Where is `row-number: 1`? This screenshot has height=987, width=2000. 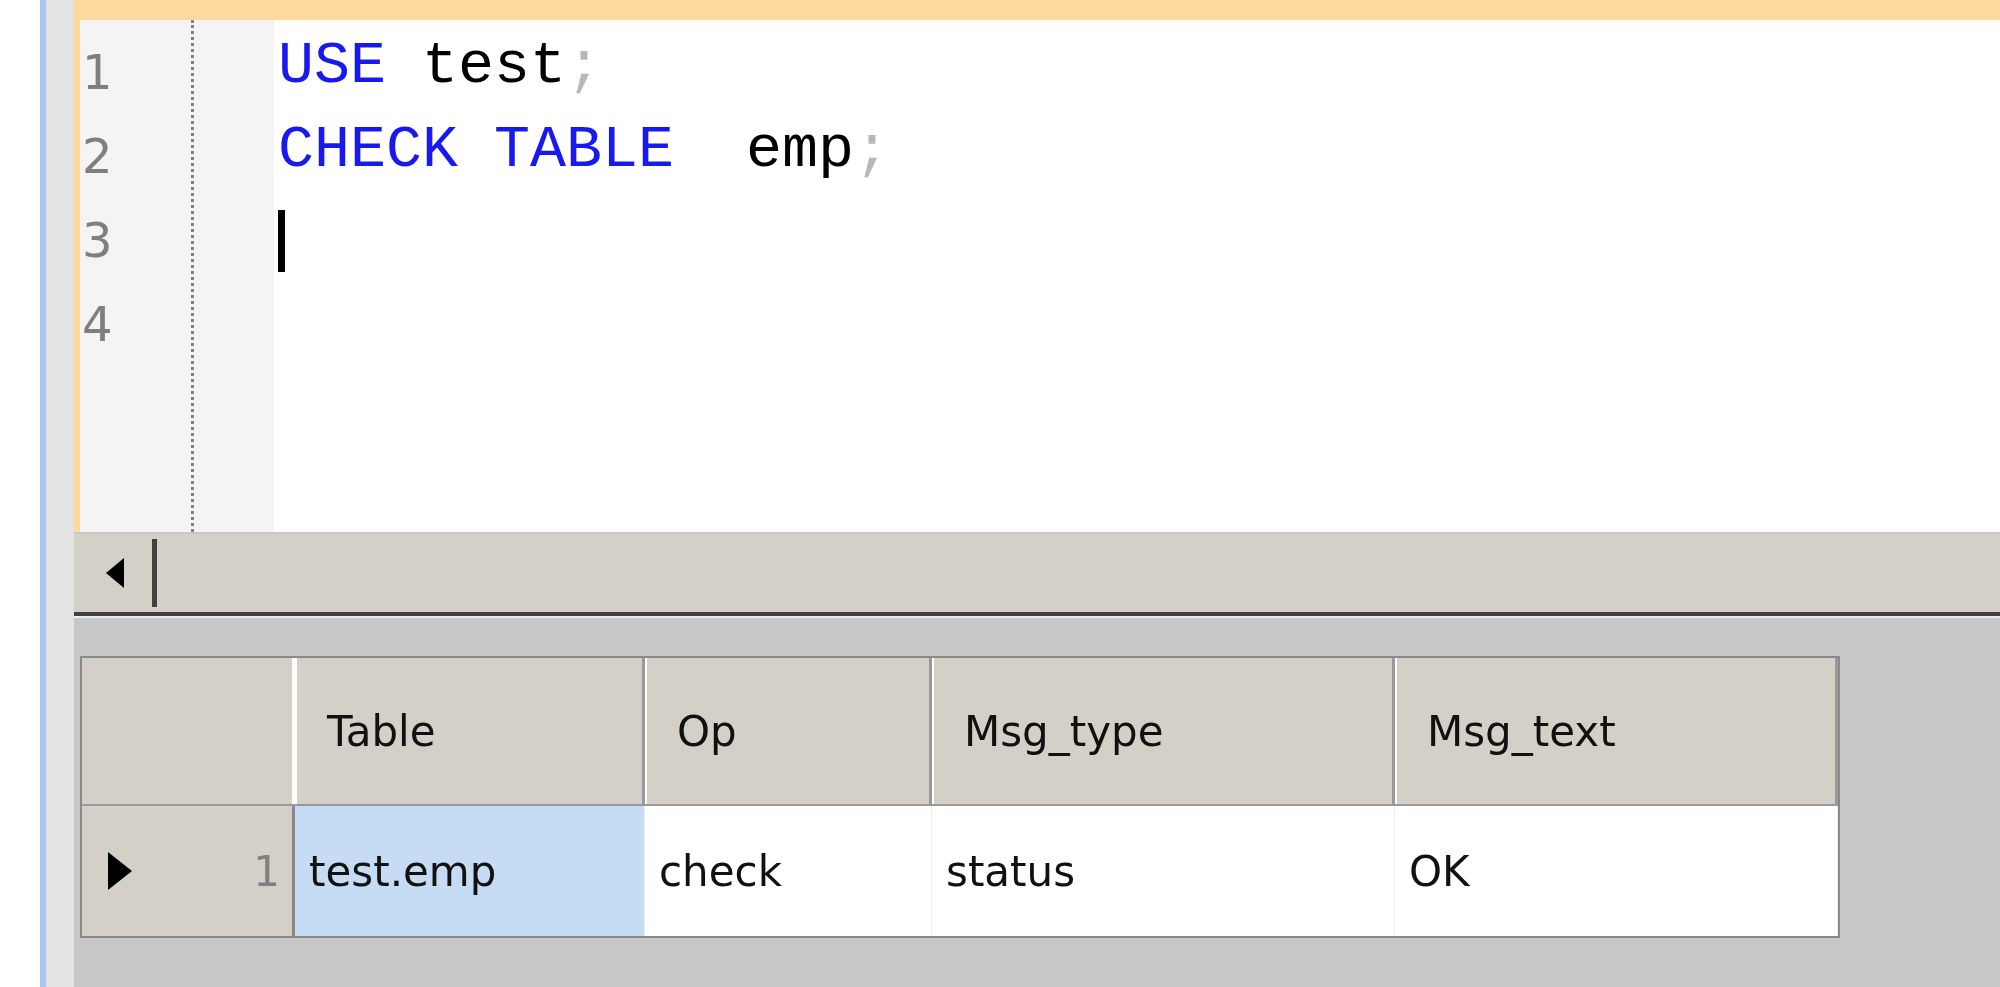 row-number: 1 is located at coordinates (266, 871).